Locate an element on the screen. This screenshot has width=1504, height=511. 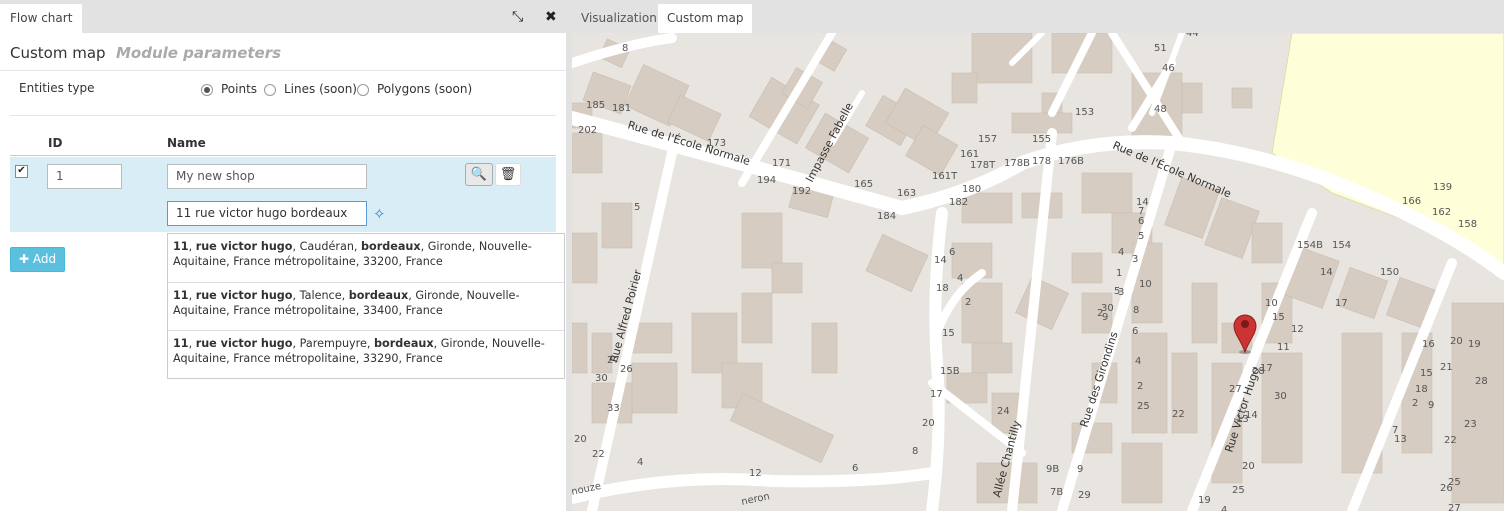
tab-visualization: Visualization is located at coordinates (619, 18).